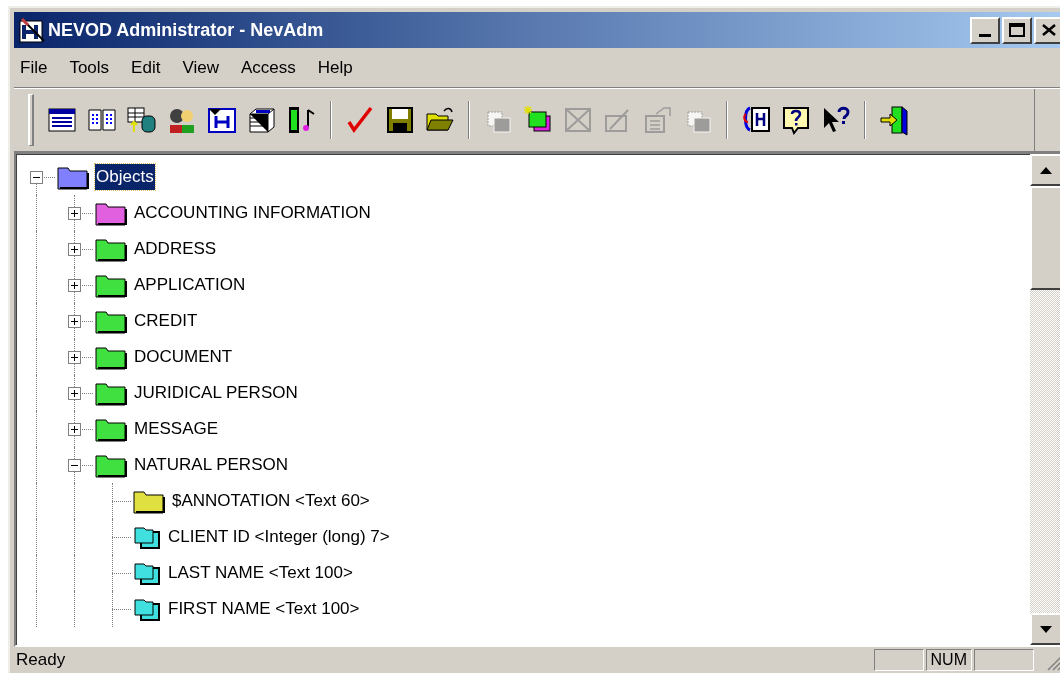 Image resolution: width=1060 pixels, height=673 pixels. What do you see at coordinates (335, 67) in the screenshot?
I see `menu-item: Help` at bounding box center [335, 67].